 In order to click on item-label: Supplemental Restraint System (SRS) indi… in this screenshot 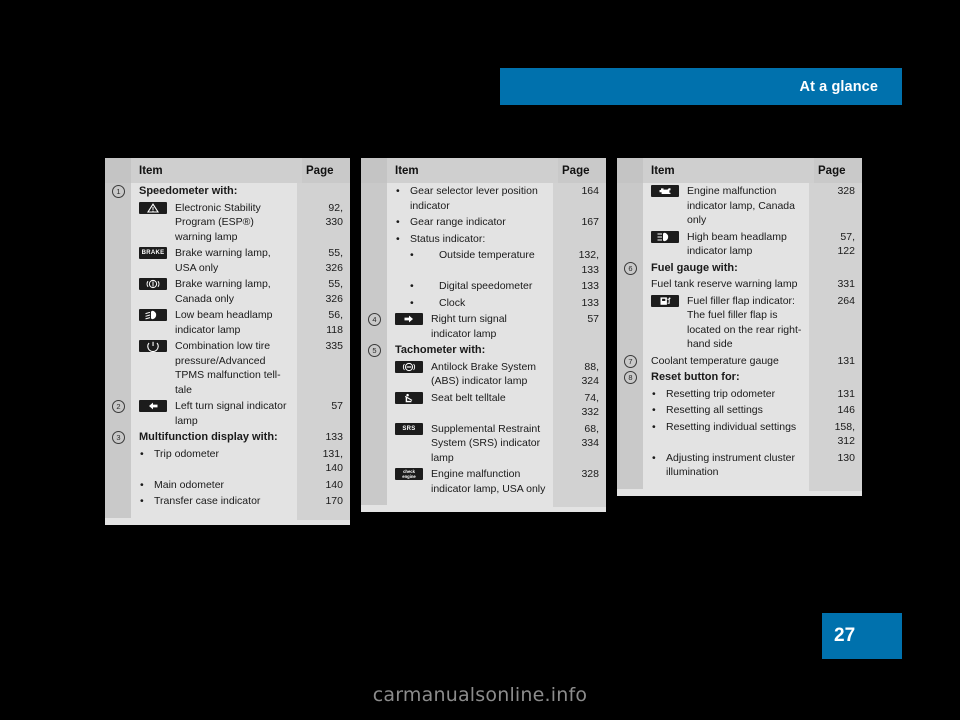, I will do `click(486, 443)`.